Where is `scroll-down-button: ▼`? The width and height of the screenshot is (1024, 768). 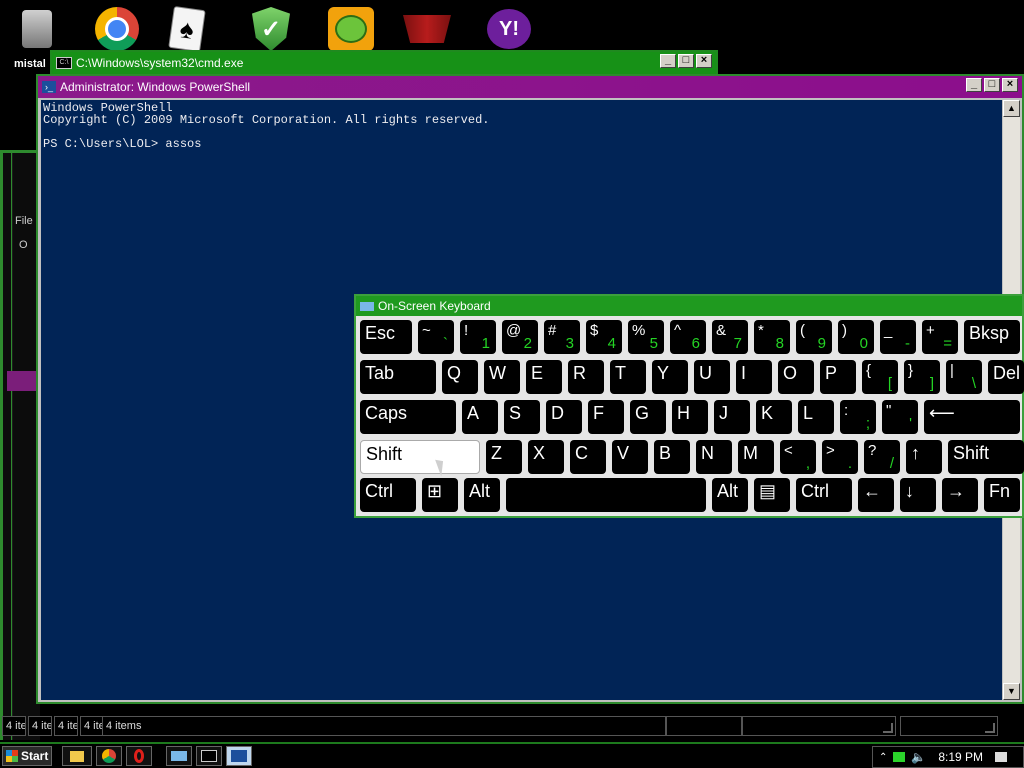 scroll-down-button: ▼ is located at coordinates (1011, 691).